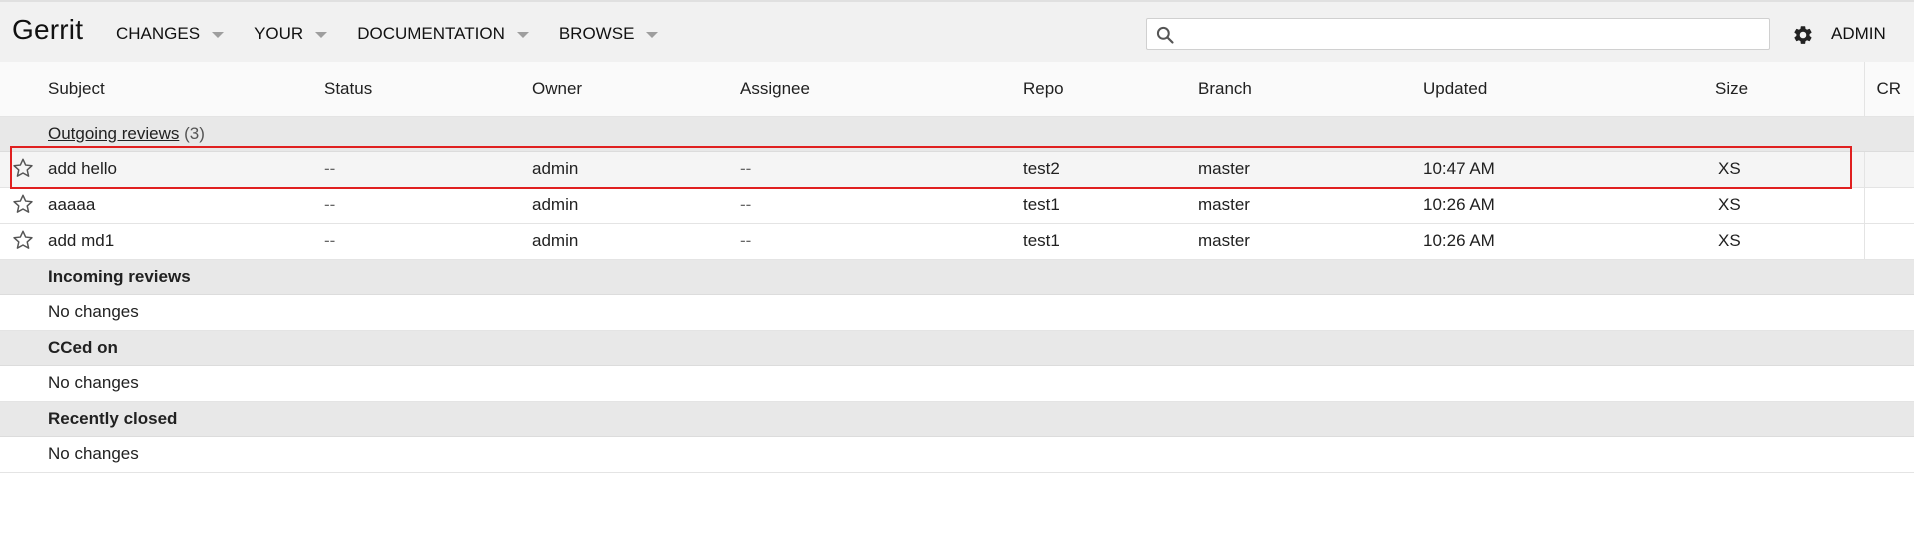 This screenshot has width=1914, height=551. I want to click on nav-browse-menu: BROWSE, so click(609, 34).